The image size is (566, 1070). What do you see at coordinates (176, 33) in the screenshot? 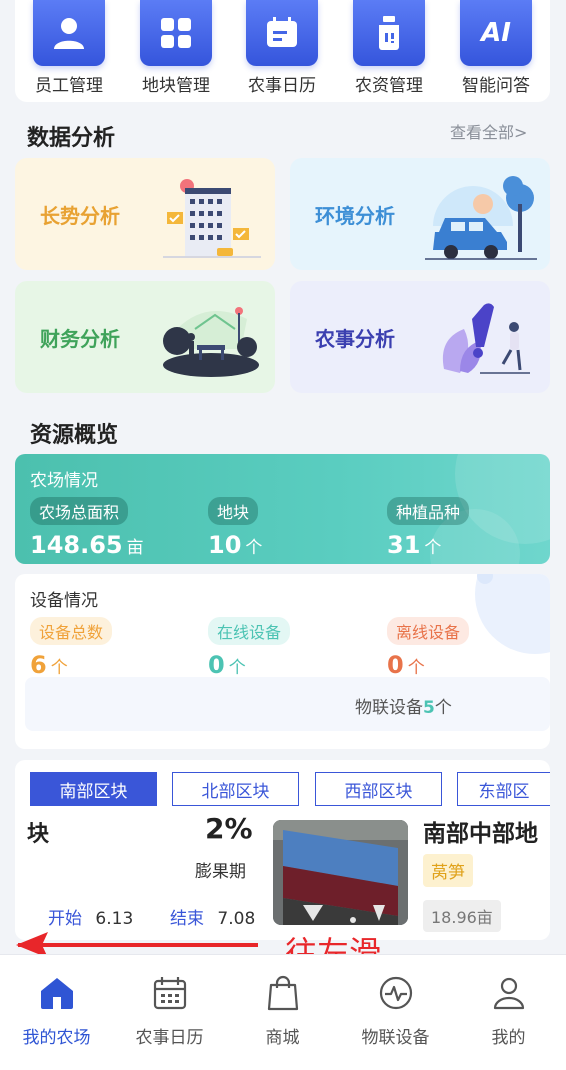
I see `grid-icon` at bounding box center [176, 33].